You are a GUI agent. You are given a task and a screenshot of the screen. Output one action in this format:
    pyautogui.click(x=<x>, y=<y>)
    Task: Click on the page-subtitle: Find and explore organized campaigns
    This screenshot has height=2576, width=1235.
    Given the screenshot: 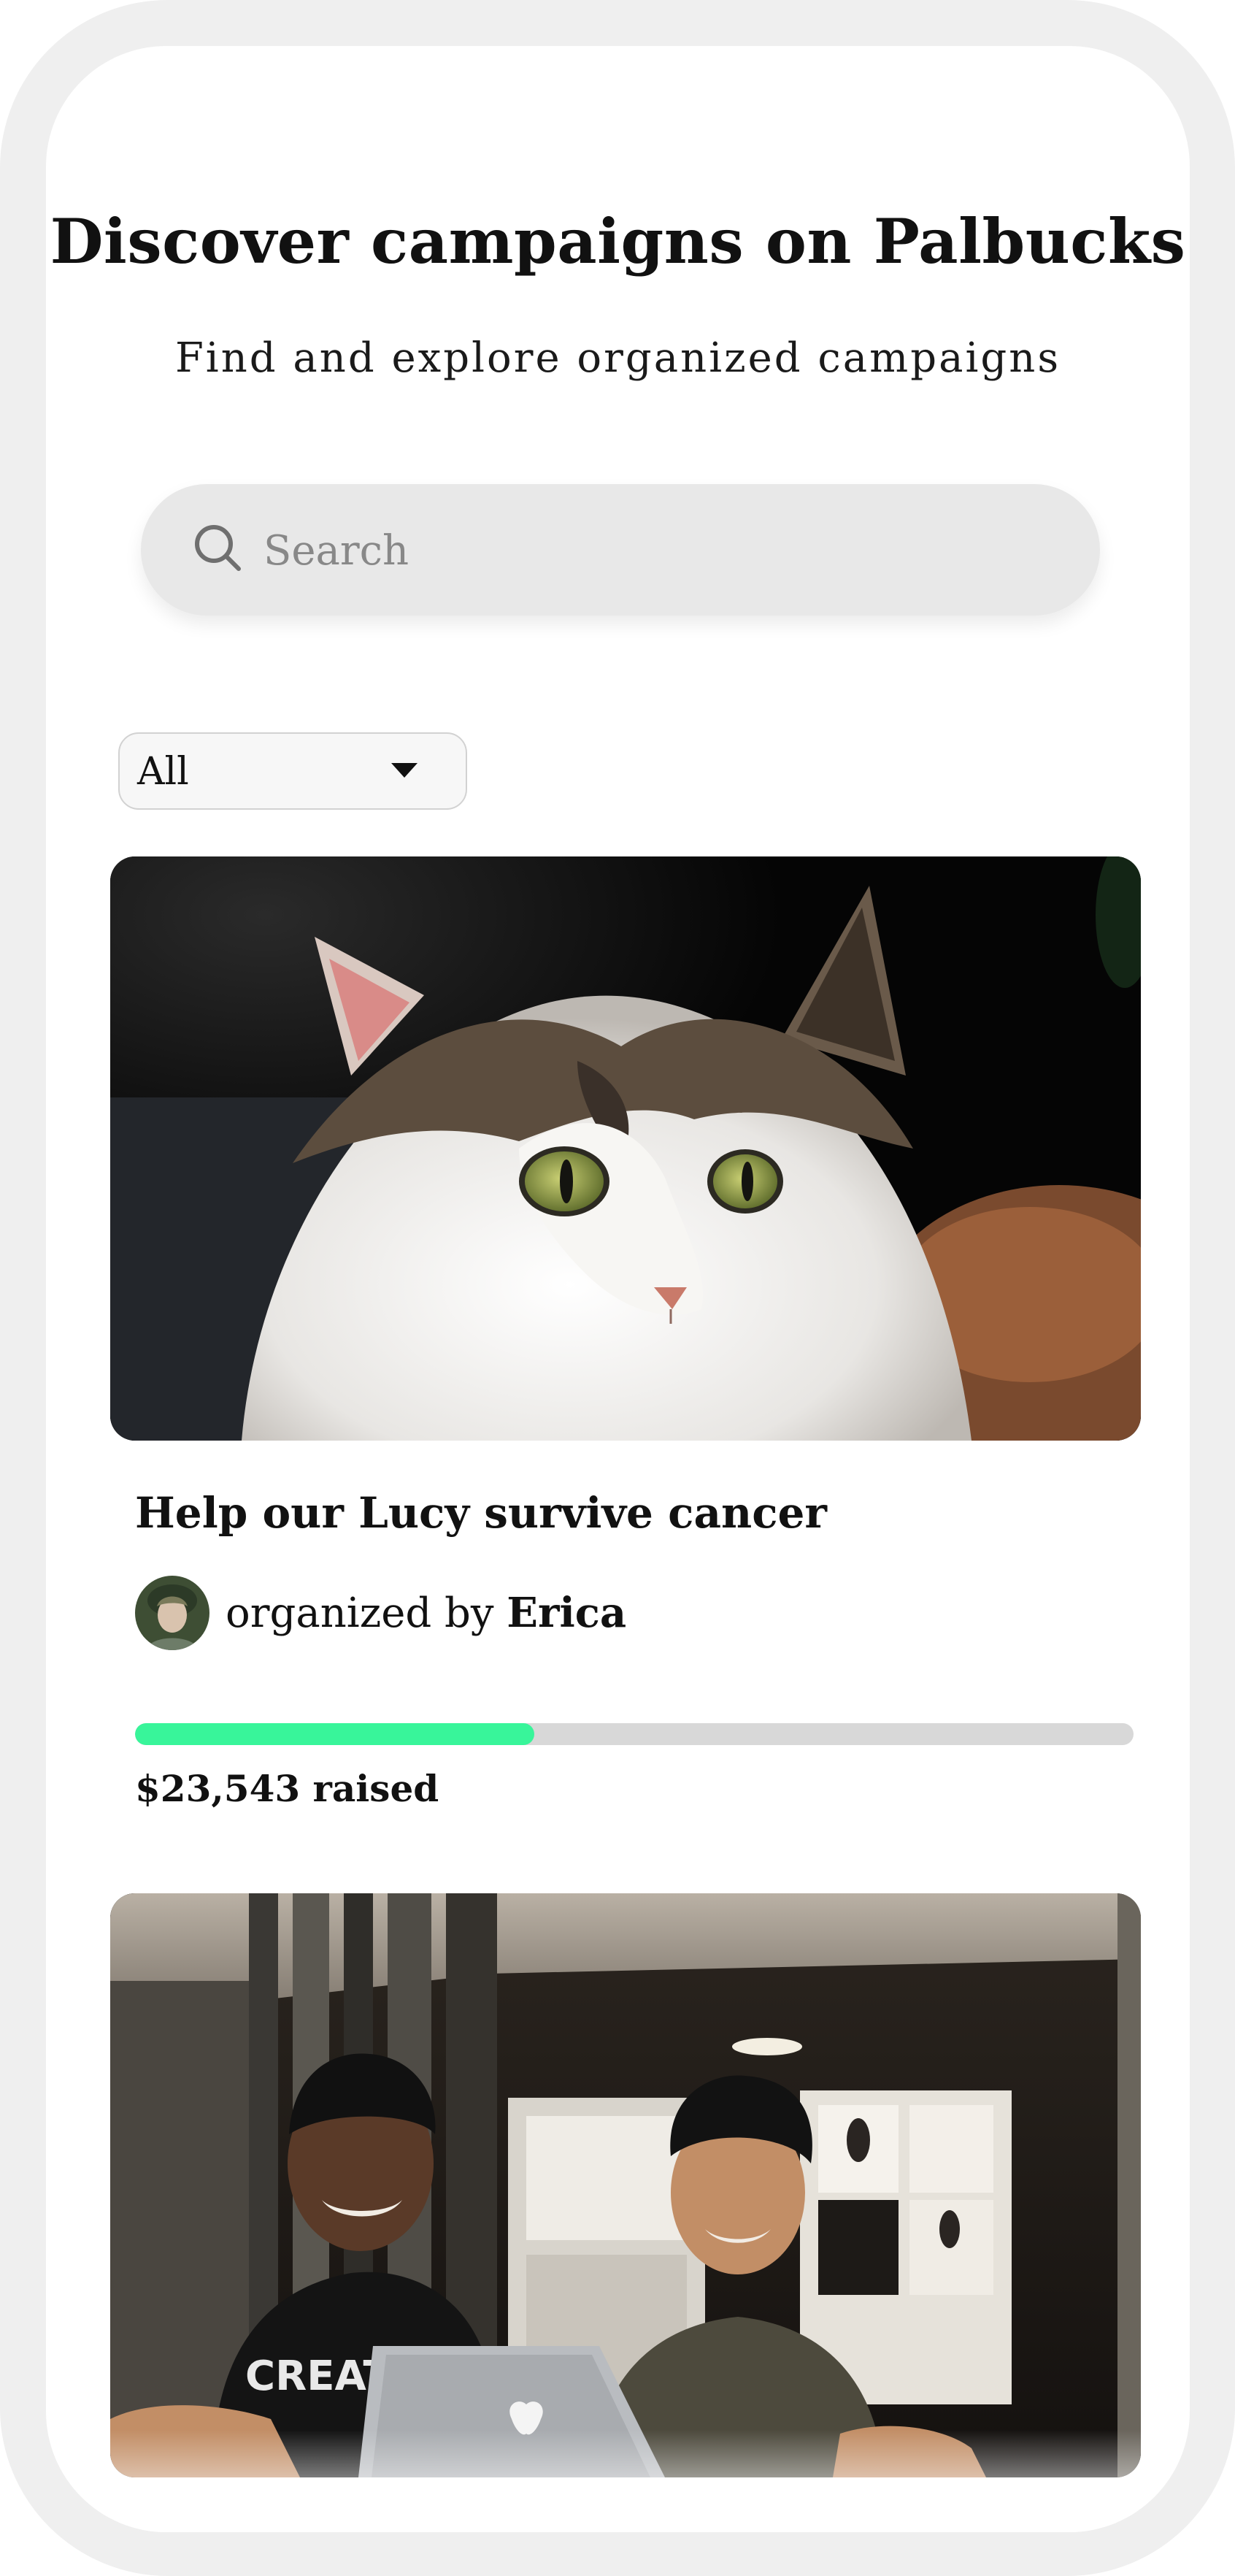 What is the action you would take?
    pyautogui.click(x=617, y=358)
    